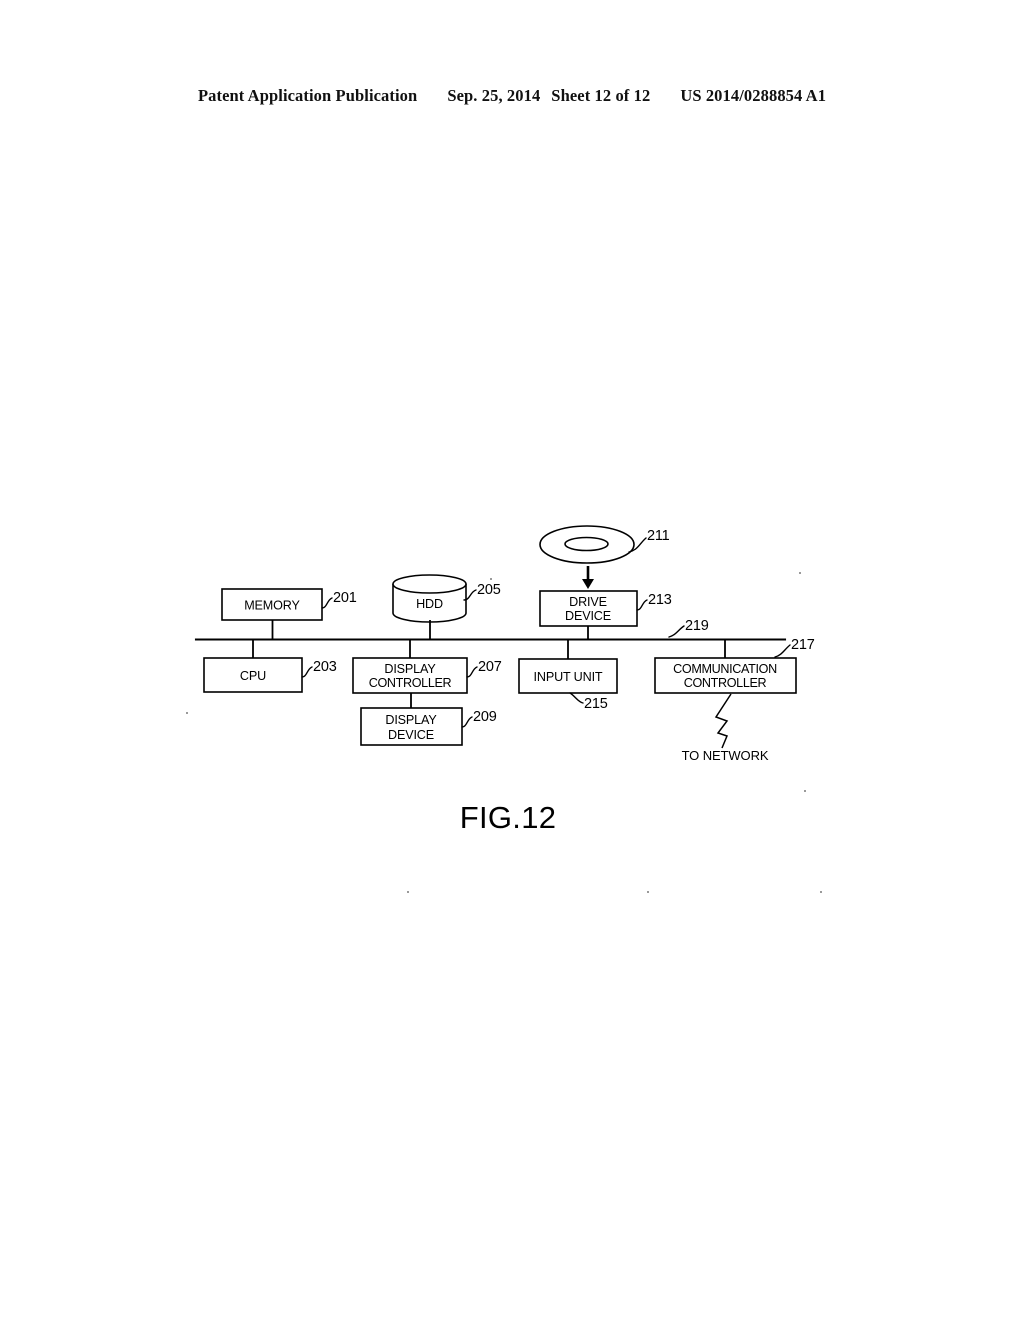 Image resolution: width=1024 pixels, height=1320 pixels. What do you see at coordinates (697, 626) in the screenshot?
I see `bus-ref: 219` at bounding box center [697, 626].